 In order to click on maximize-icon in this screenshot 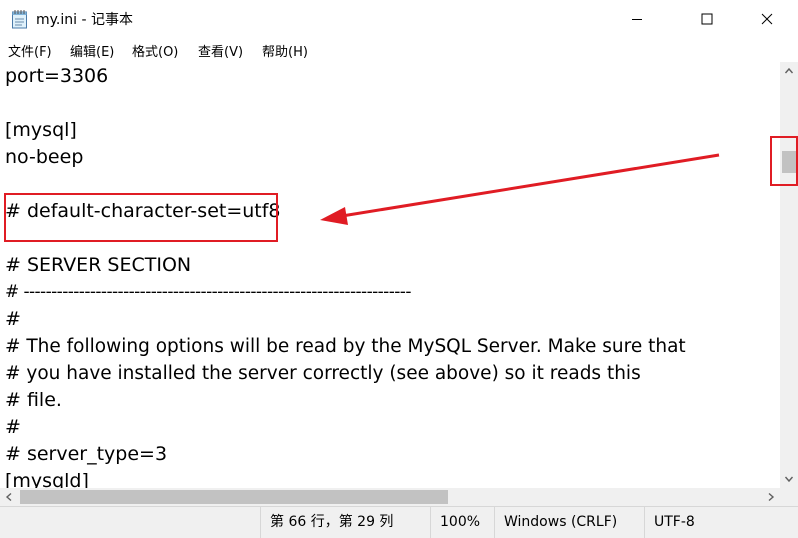, I will do `click(707, 19)`.